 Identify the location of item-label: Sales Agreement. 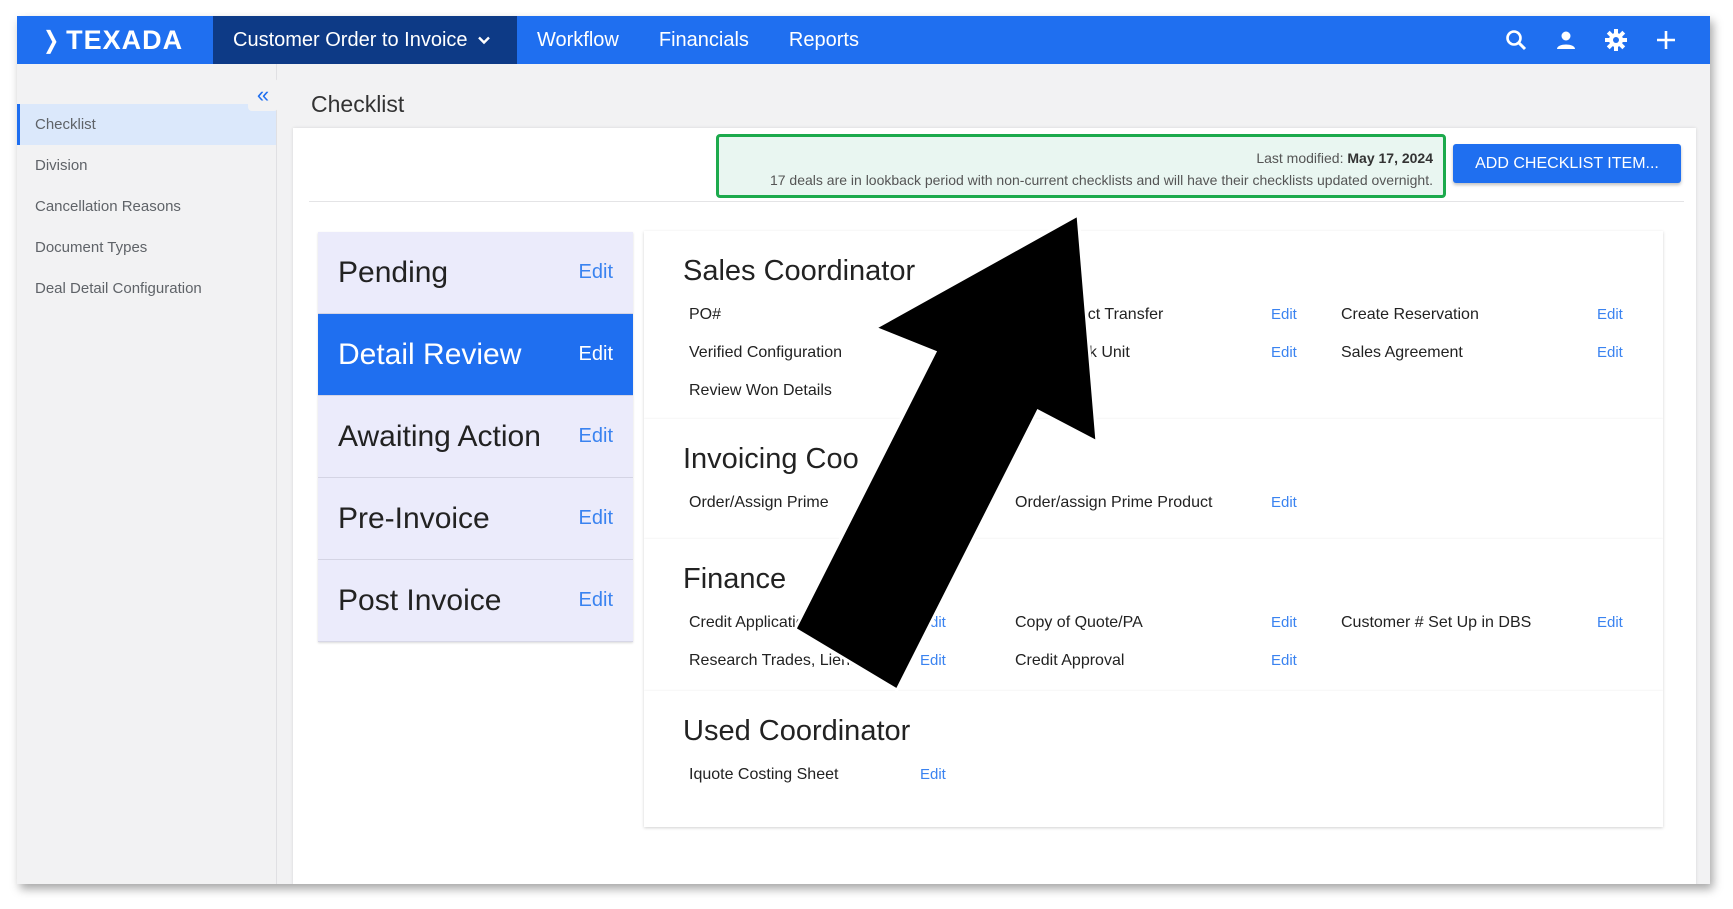
(1402, 352).